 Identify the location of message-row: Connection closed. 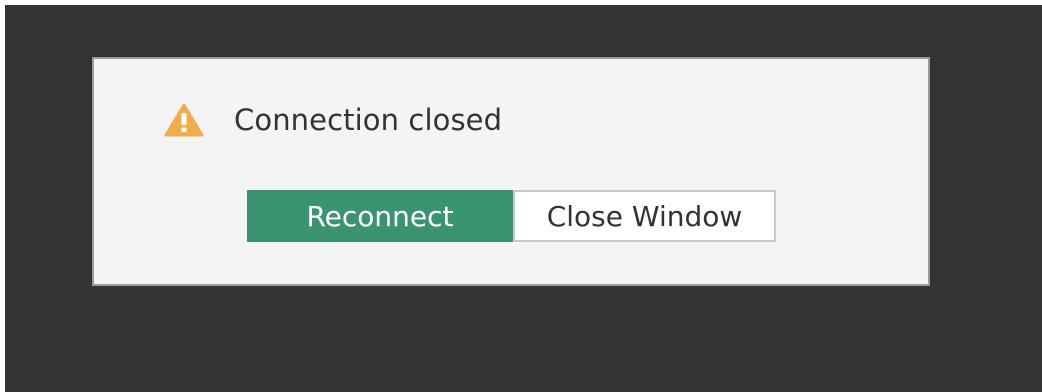
(333, 120).